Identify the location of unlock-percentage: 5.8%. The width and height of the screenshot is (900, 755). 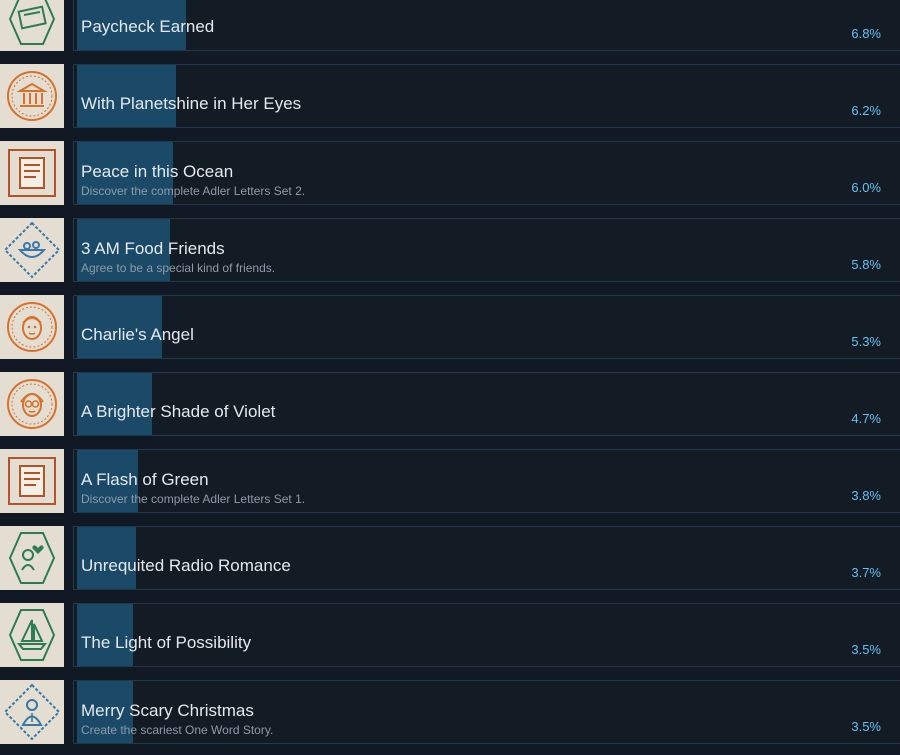
(866, 264).